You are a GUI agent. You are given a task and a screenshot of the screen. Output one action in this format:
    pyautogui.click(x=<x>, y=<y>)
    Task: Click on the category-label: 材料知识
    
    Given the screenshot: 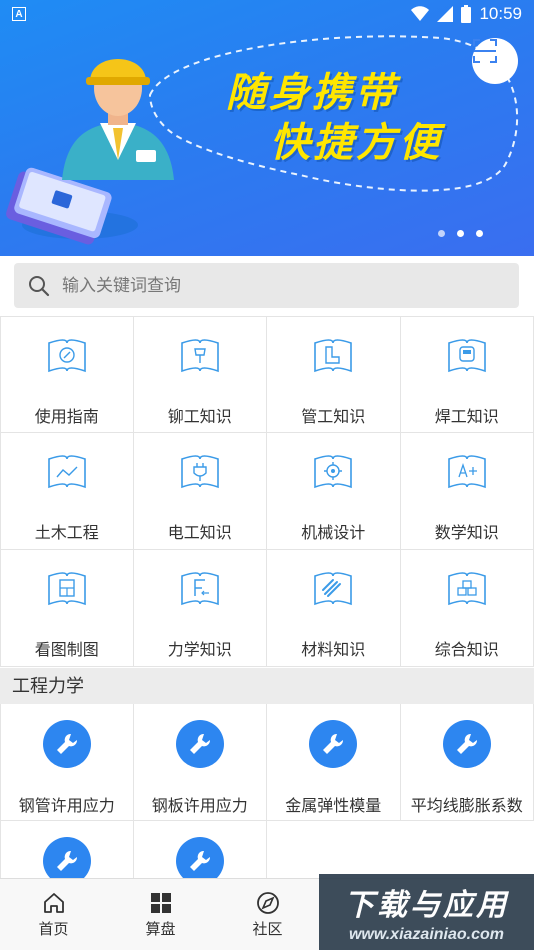 What is the action you would take?
    pyautogui.click(x=333, y=650)
    